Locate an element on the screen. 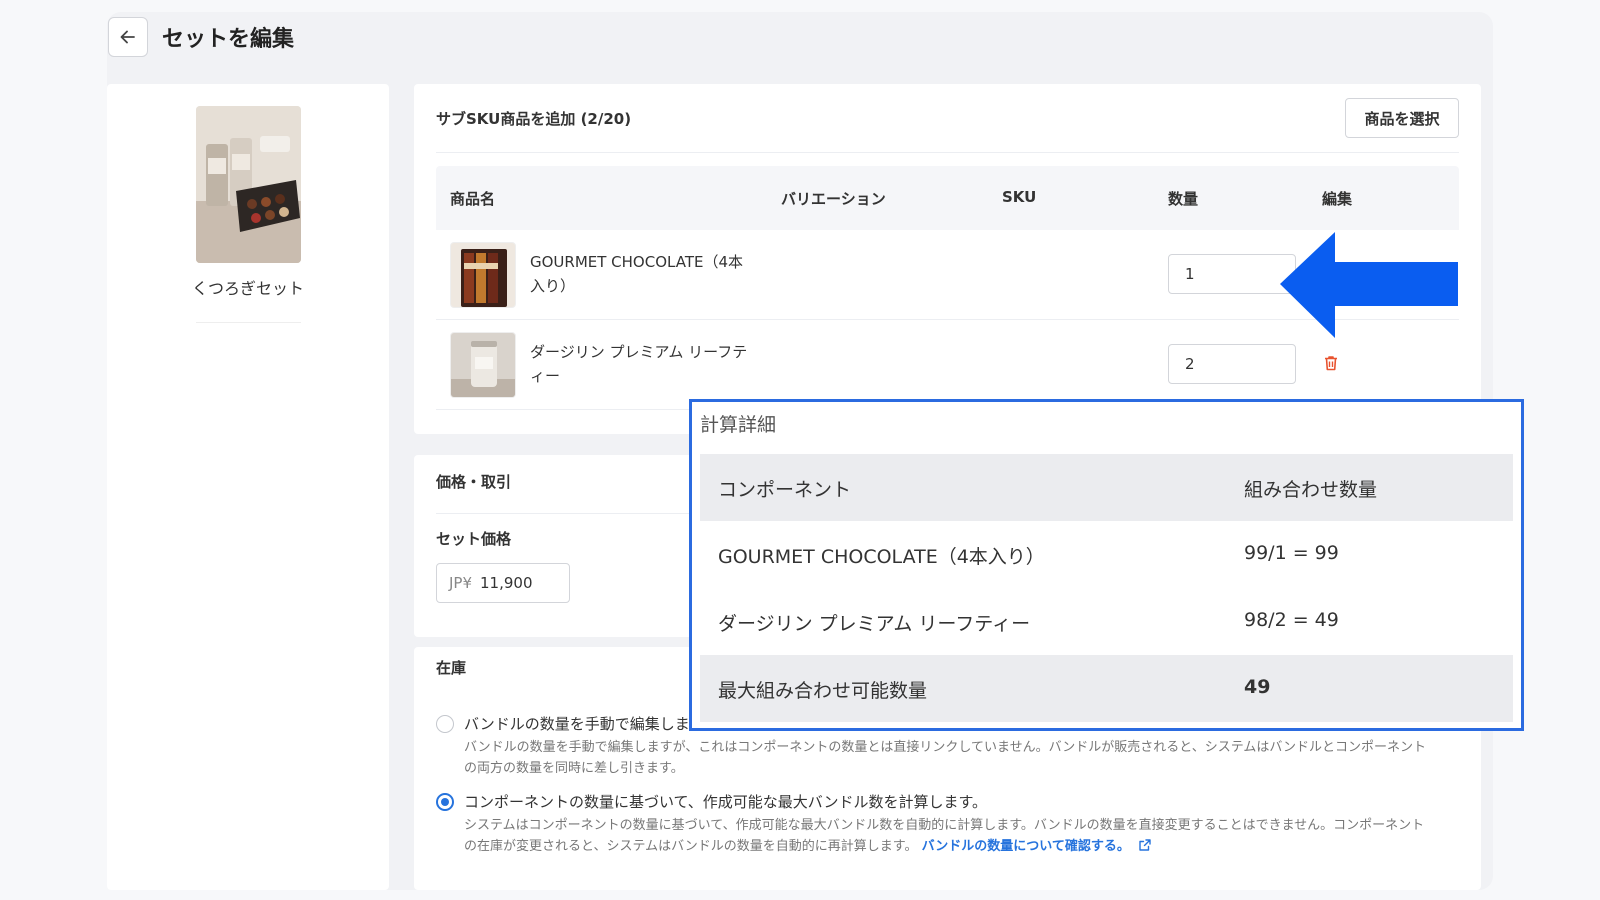 Image resolution: width=1600 pixels, height=900 pixels. page-title: セットを編集 is located at coordinates (228, 39).